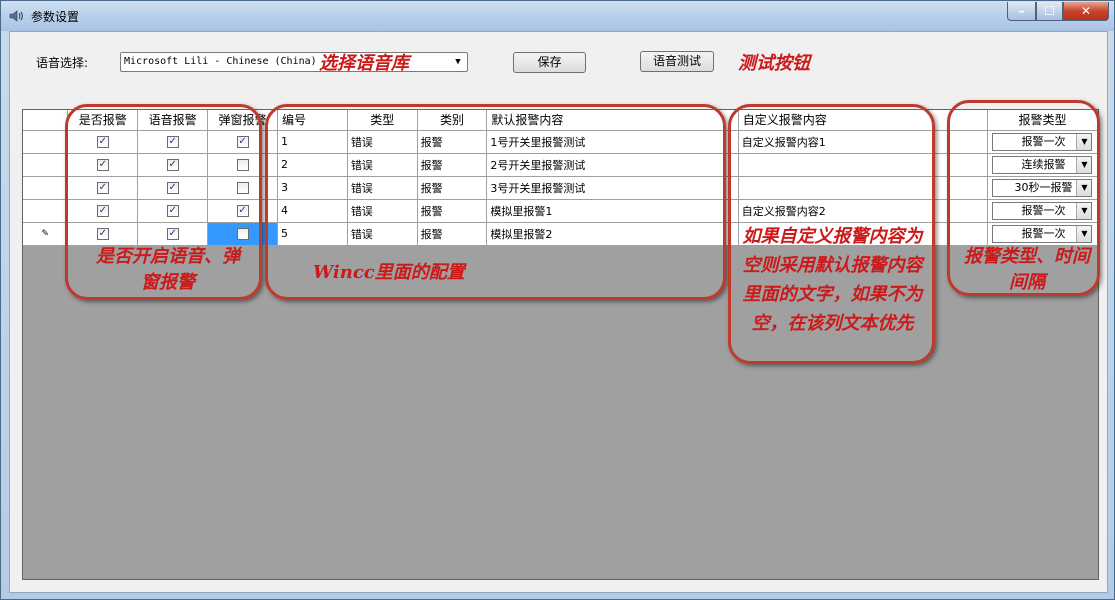  I want to click on annotation-test-button: 测试按钮, so click(774, 63).